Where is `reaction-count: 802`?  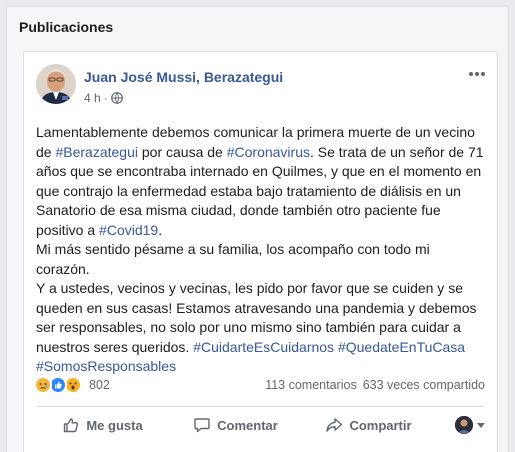
reaction-count: 802 is located at coordinates (99, 385).